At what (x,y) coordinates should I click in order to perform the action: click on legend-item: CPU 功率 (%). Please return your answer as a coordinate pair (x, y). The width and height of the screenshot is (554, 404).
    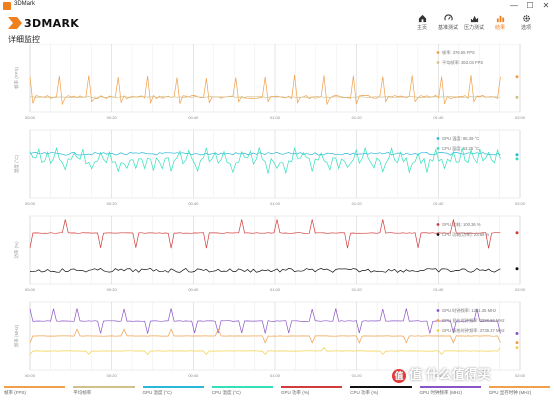
    Looking at the image, I should click on (381, 393).